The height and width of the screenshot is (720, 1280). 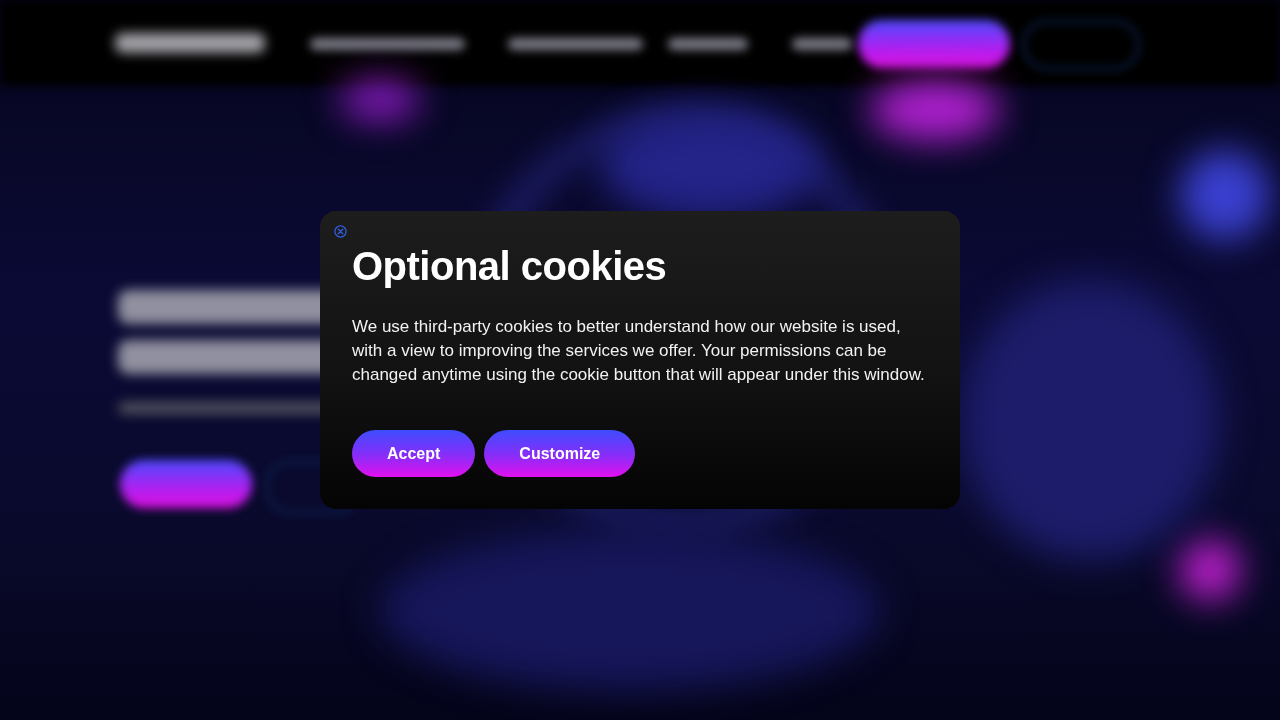 What do you see at coordinates (639, 351) in the screenshot?
I see `dialog-message: We use third-party cookies to better understand how our website is used, with a view to improving the services we offer. Your permissions can be changed anytime using the cookie button that will appear under this window.` at bounding box center [639, 351].